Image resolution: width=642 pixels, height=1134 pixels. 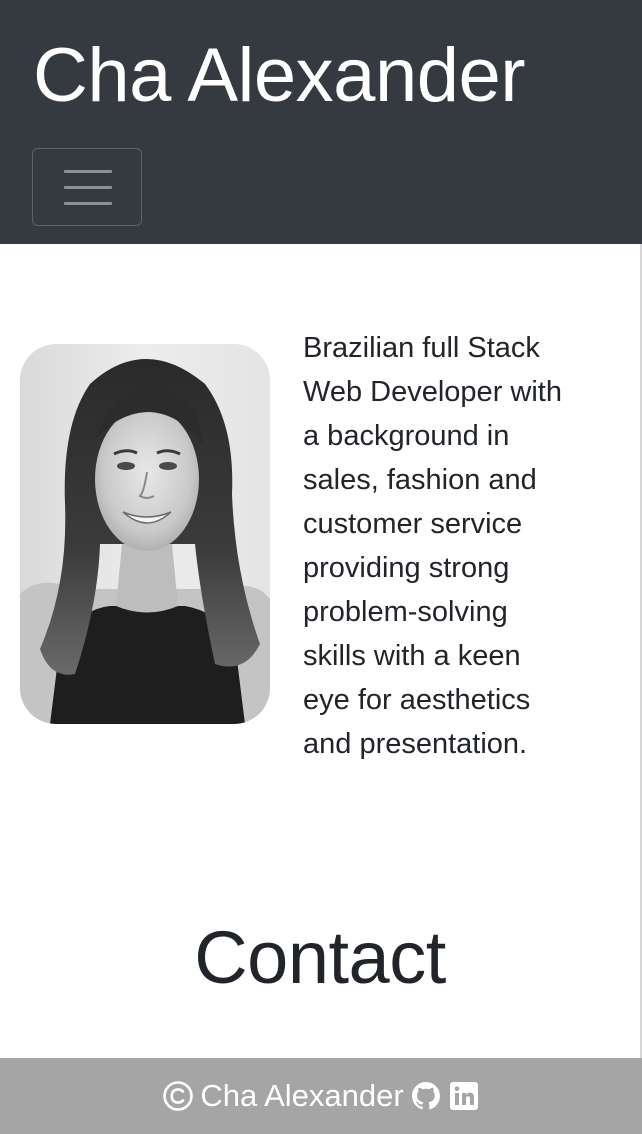 What do you see at coordinates (178, 1096) in the screenshot?
I see `copyright-icon` at bounding box center [178, 1096].